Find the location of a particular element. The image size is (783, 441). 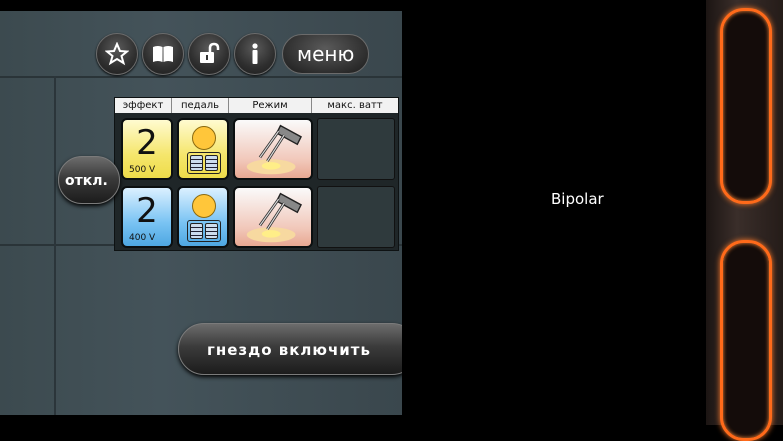

off-button: откл. is located at coordinates (89, 180).